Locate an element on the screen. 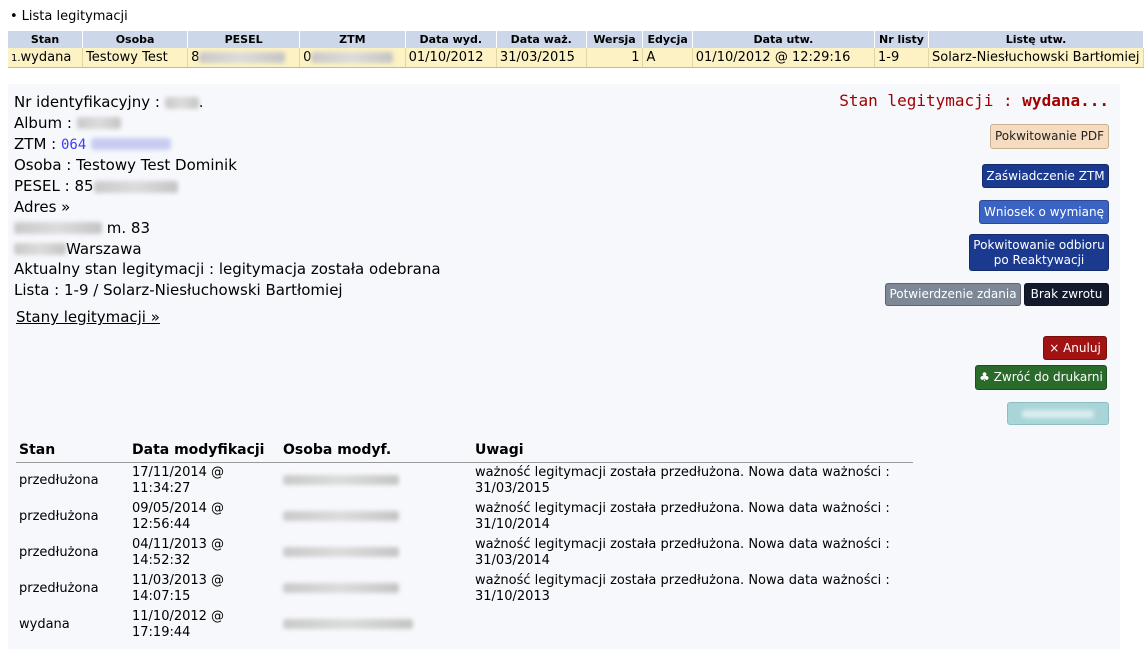 This screenshot has width=1144, height=649. col-data-waz: Data waż. is located at coordinates (541, 39).